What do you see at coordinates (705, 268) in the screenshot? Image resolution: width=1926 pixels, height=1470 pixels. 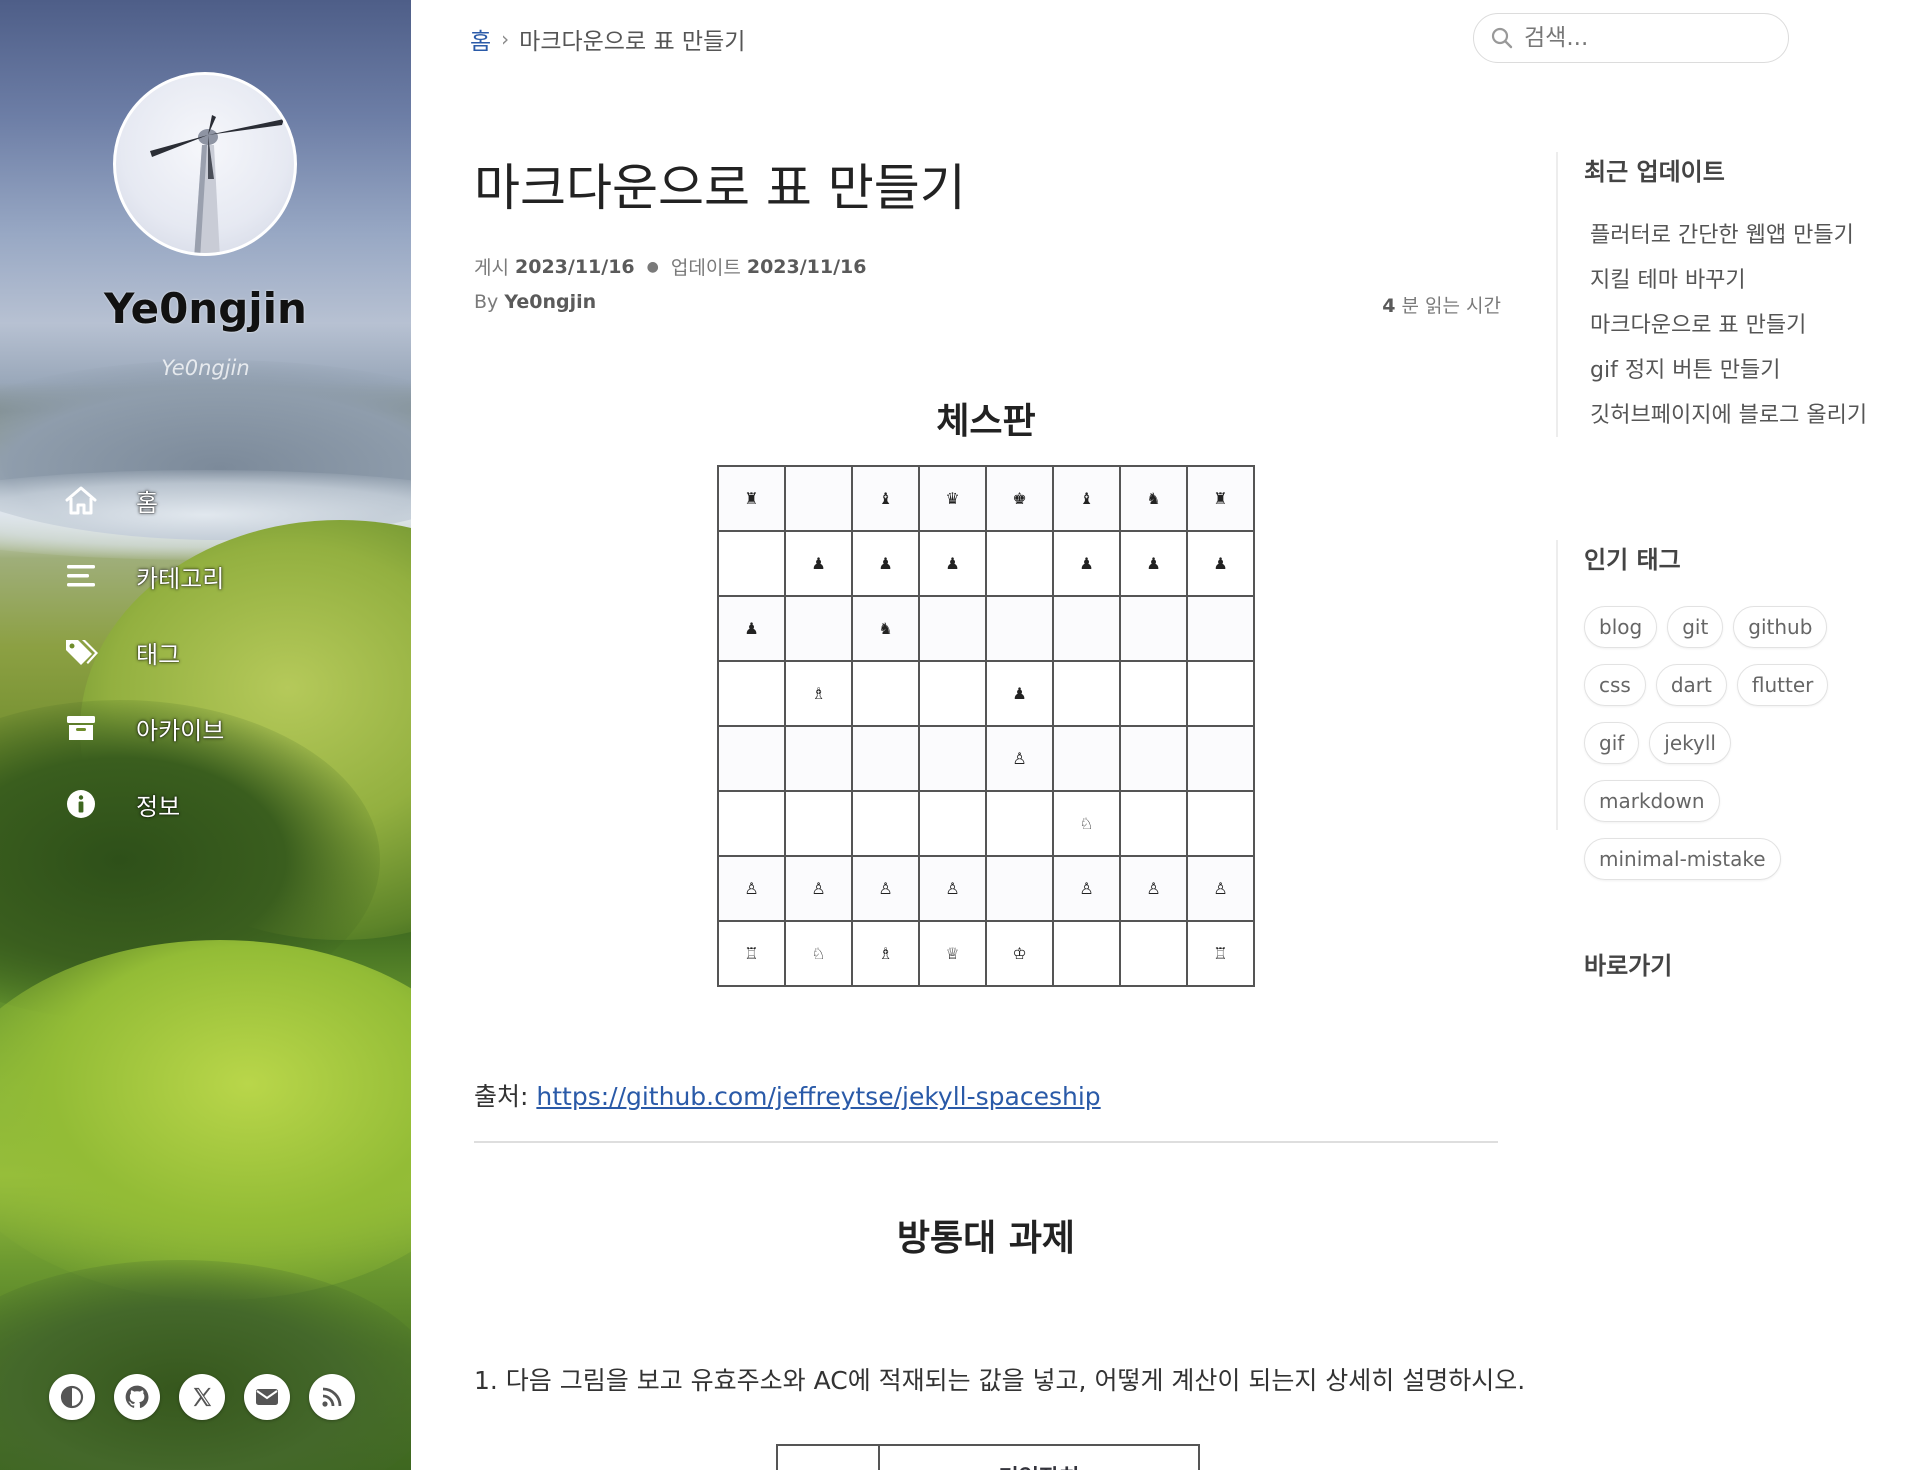 I see `updated-label: 업데이트` at bounding box center [705, 268].